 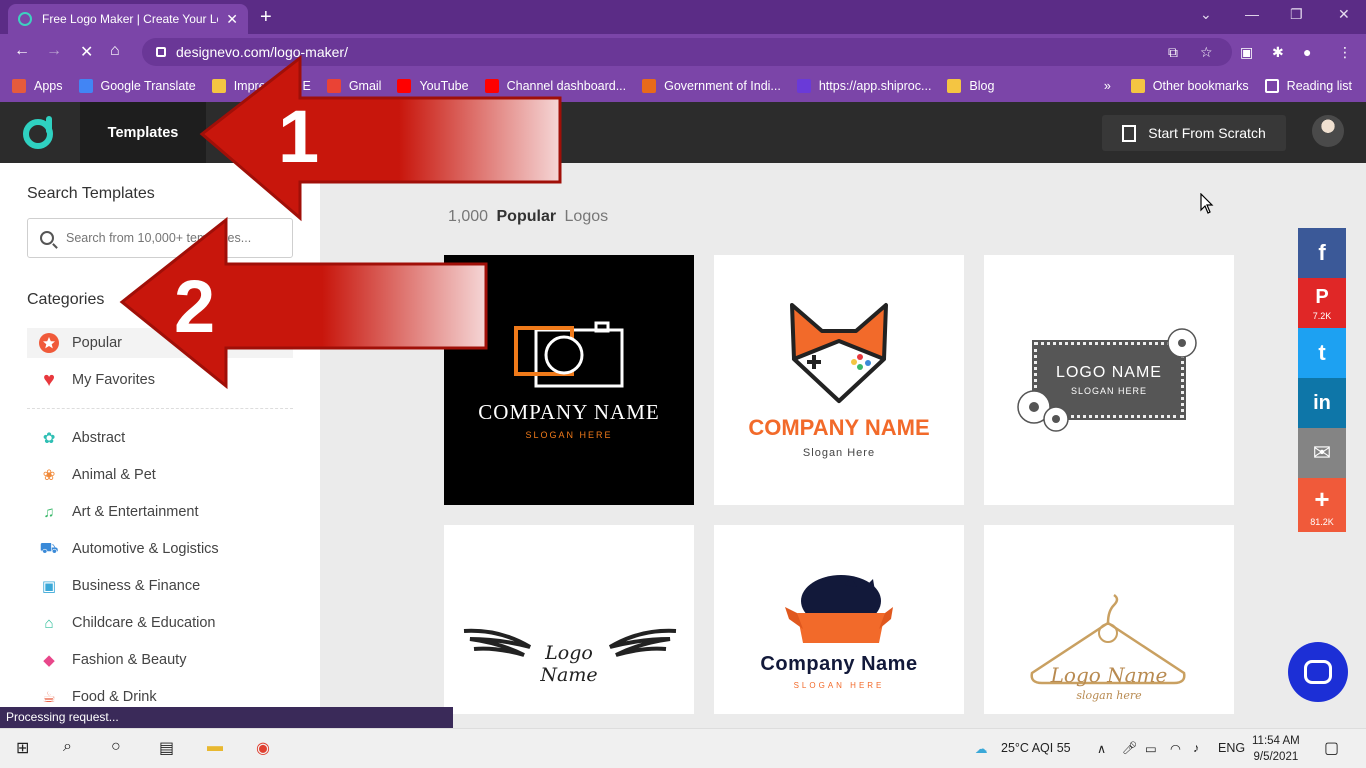 What do you see at coordinates (1276, 749) in the screenshot?
I see `clock: 11:54 AM 9/5/2021` at bounding box center [1276, 749].